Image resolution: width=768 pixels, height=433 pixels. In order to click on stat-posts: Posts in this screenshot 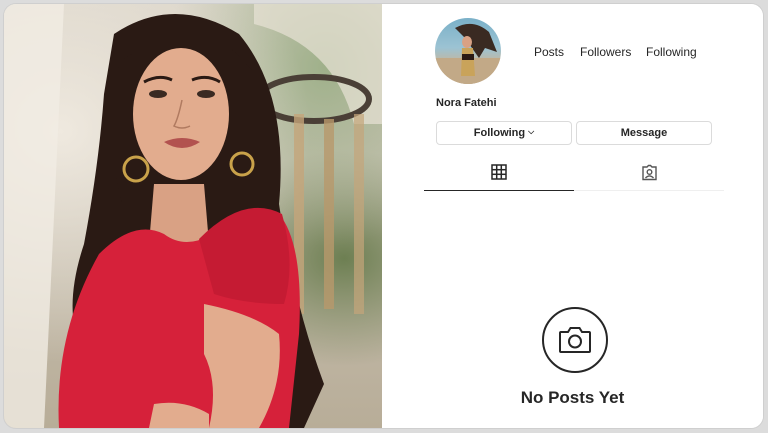, I will do `click(549, 52)`.